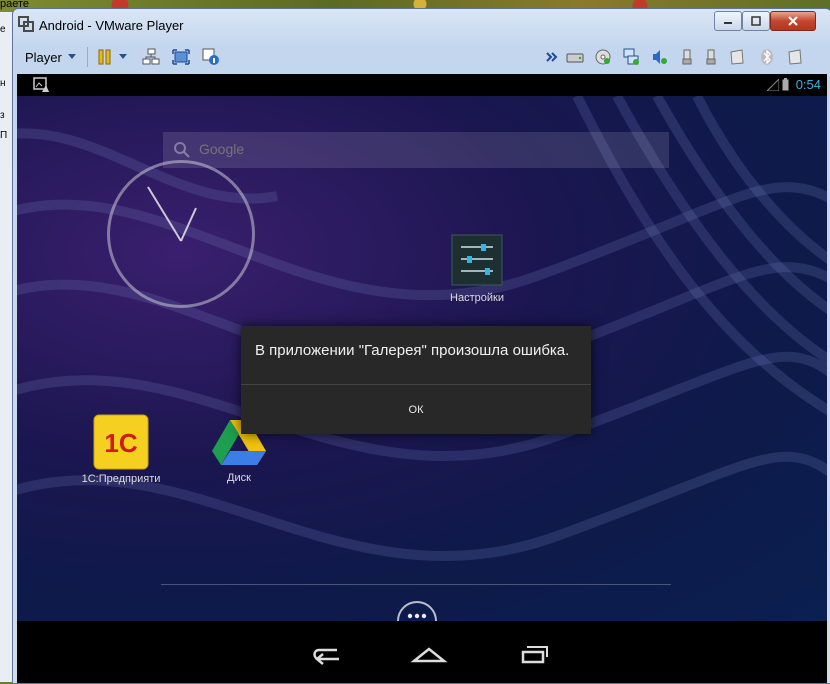 The height and width of the screenshot is (684, 830). I want to click on sound-icon, so click(660, 57).